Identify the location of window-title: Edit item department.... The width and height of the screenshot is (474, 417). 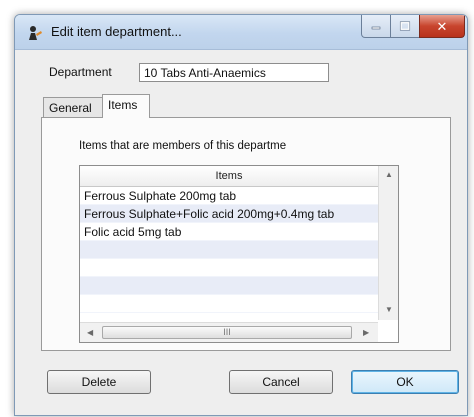
(116, 31).